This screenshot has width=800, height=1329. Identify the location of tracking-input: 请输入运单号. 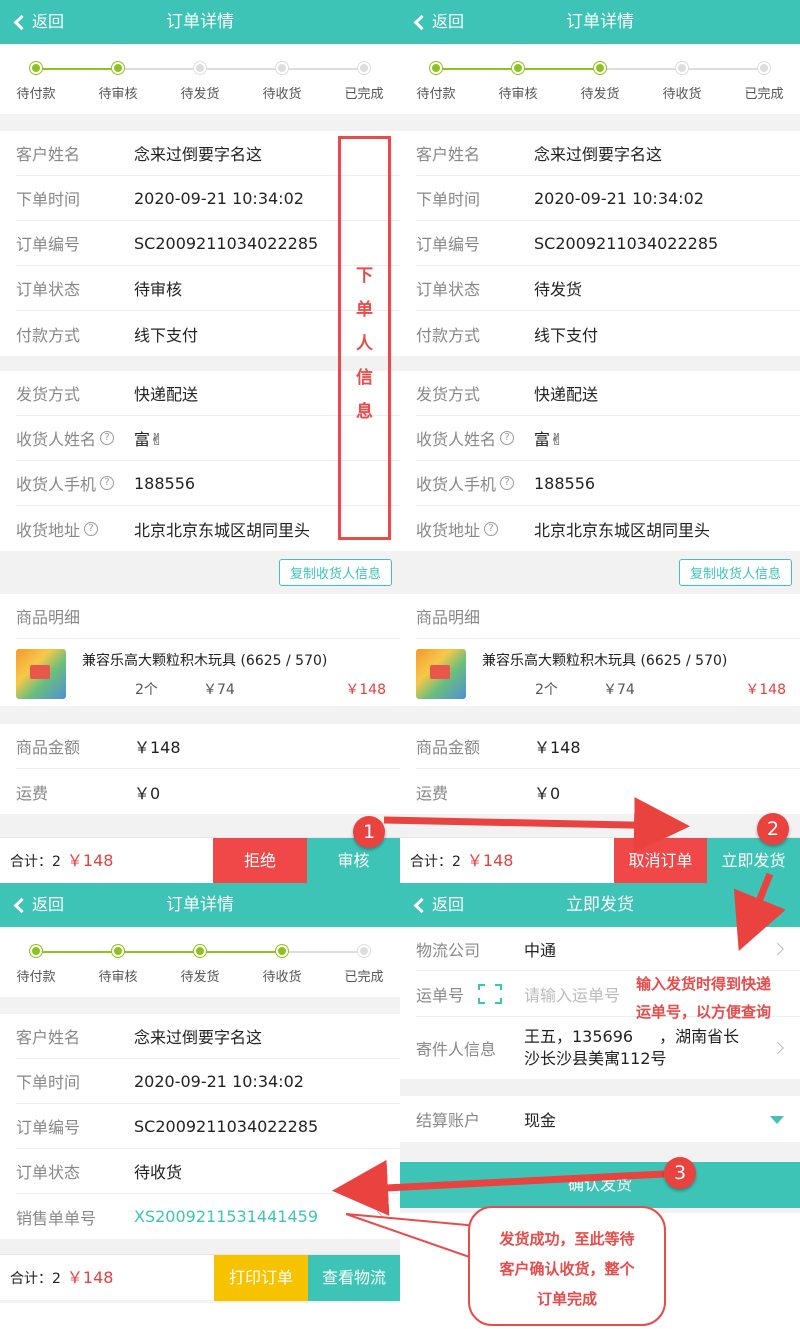
(572, 994).